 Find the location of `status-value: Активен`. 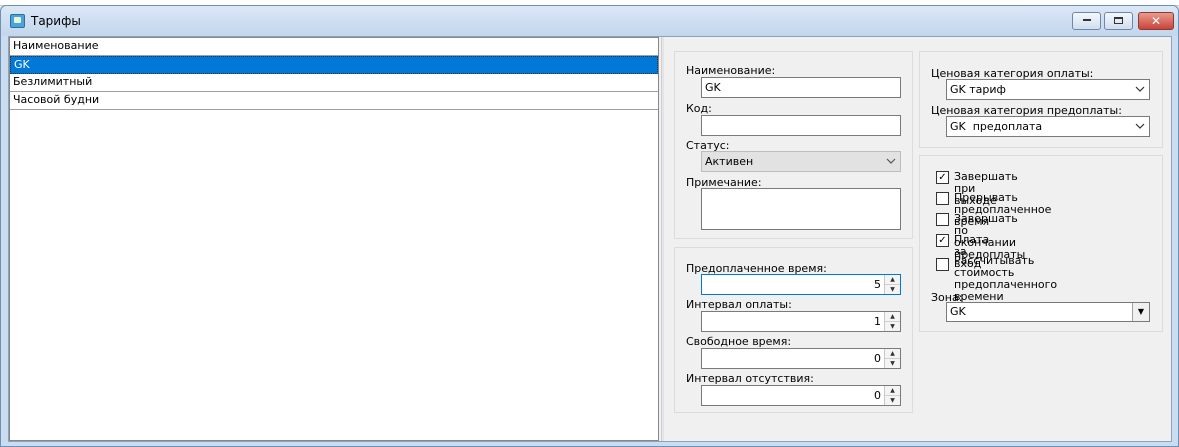

status-value: Активен is located at coordinates (729, 161).